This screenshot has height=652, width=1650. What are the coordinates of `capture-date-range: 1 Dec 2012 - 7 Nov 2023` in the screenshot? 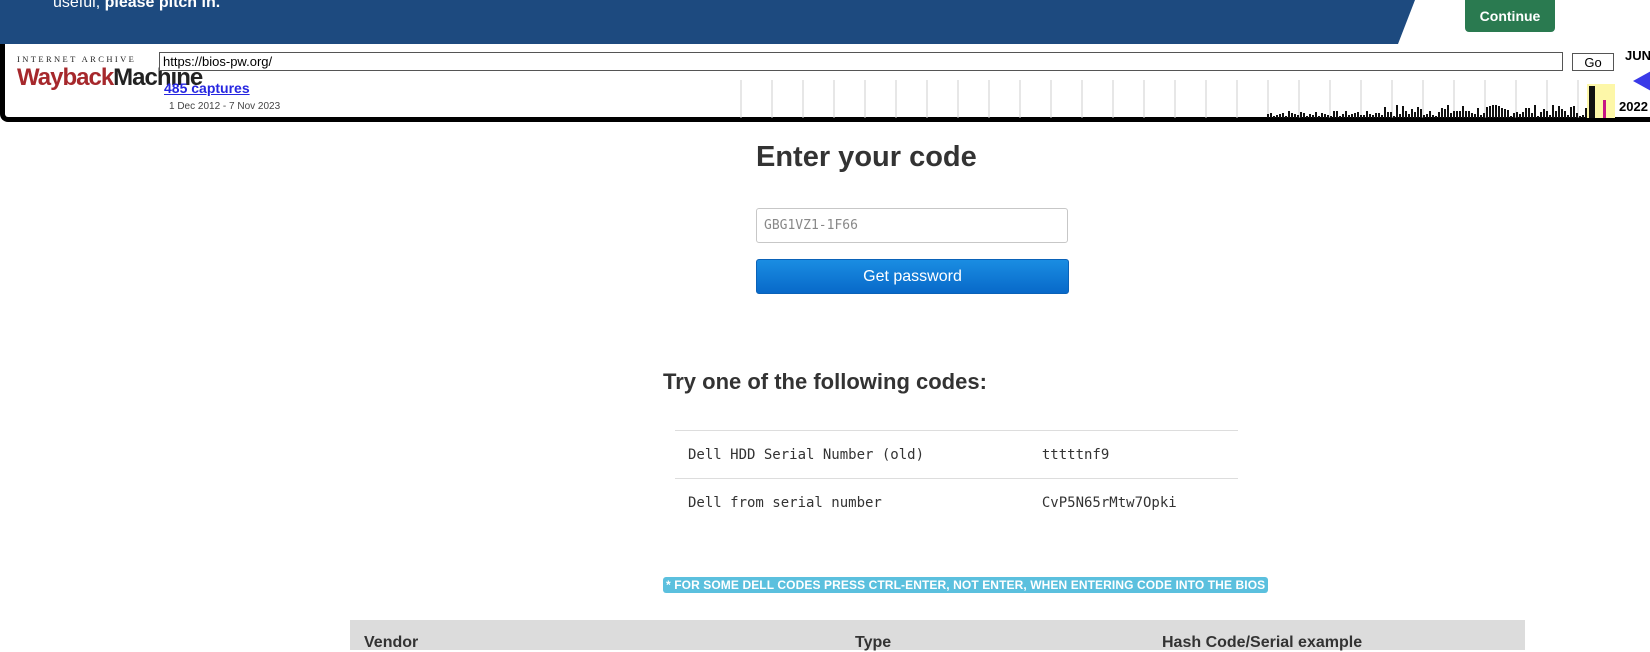 It's located at (225, 106).